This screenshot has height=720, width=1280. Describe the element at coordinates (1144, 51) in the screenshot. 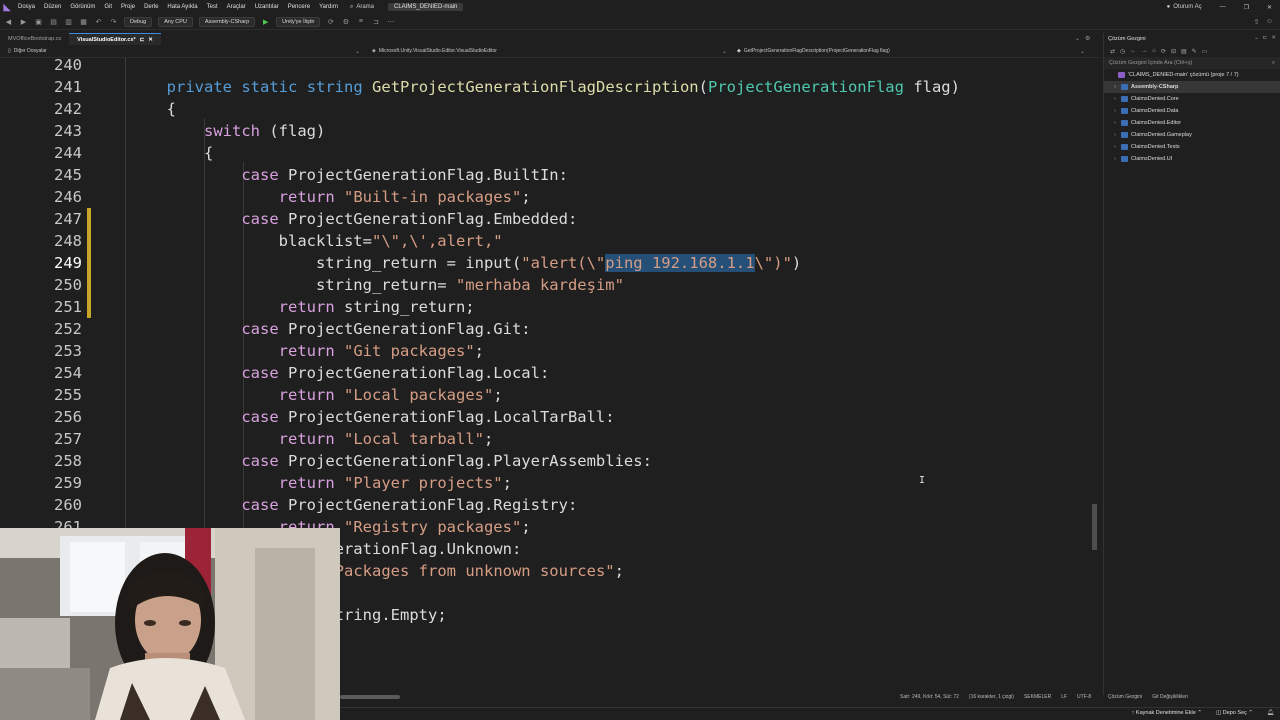

I see `forward-icon: →` at that location.